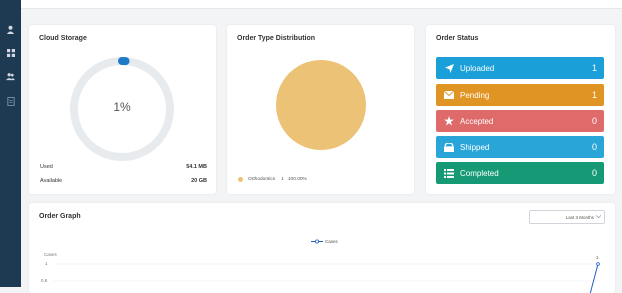 This screenshot has width=622, height=293. I want to click on used-value: 54.1 MB, so click(196, 167).